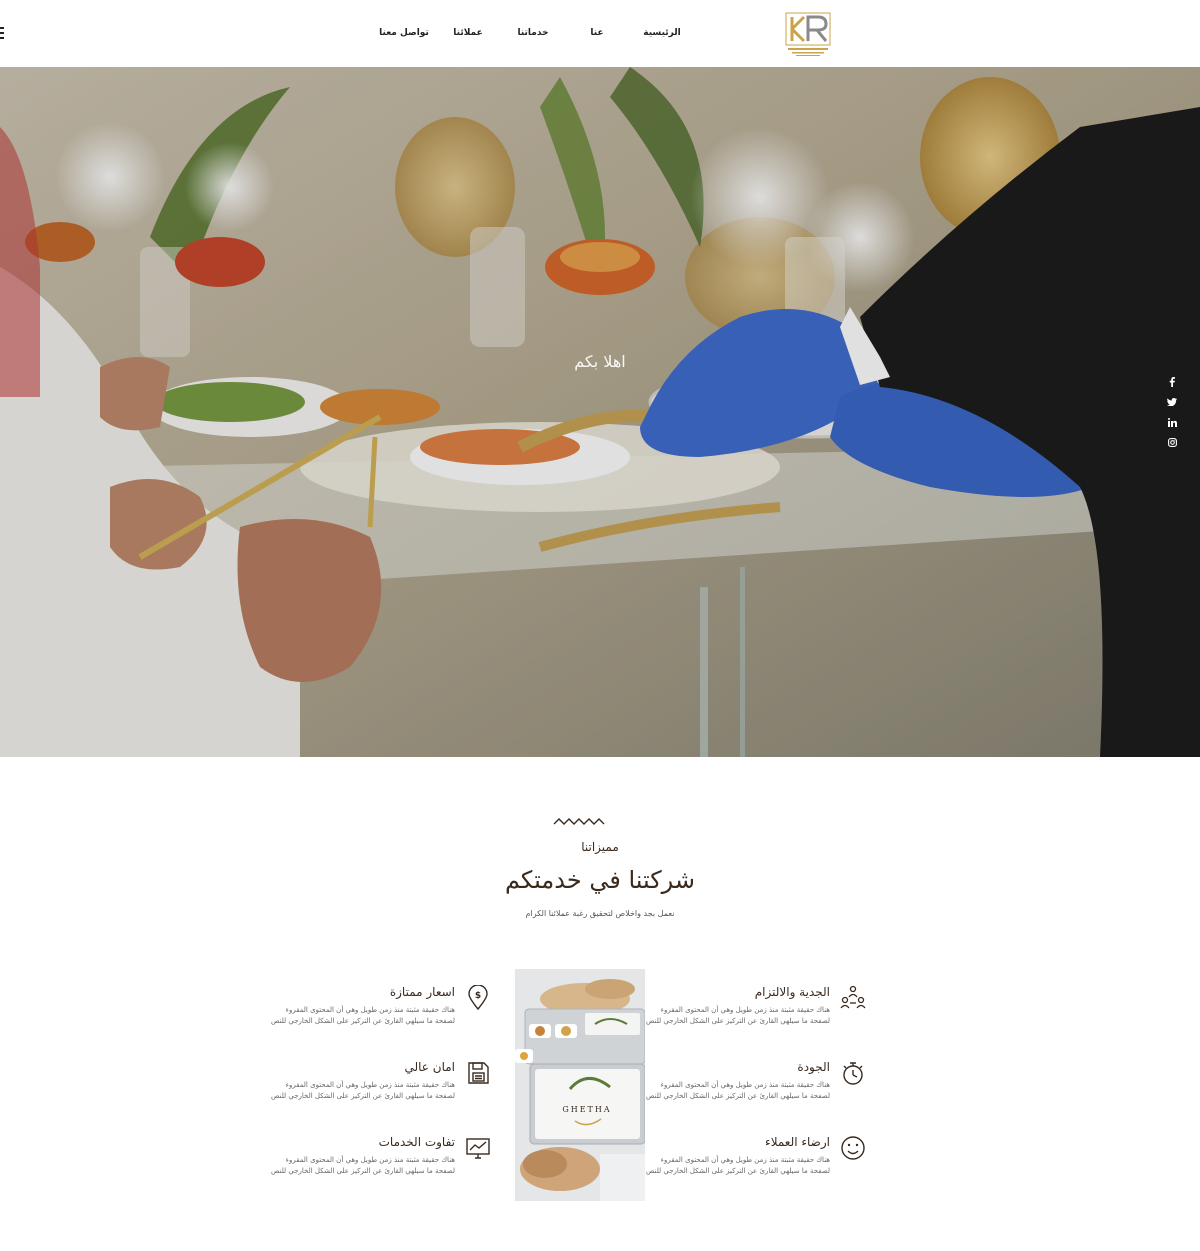  What do you see at coordinates (404, 33) in the screenshot?
I see `nav-contact: تواصل معنا` at bounding box center [404, 33].